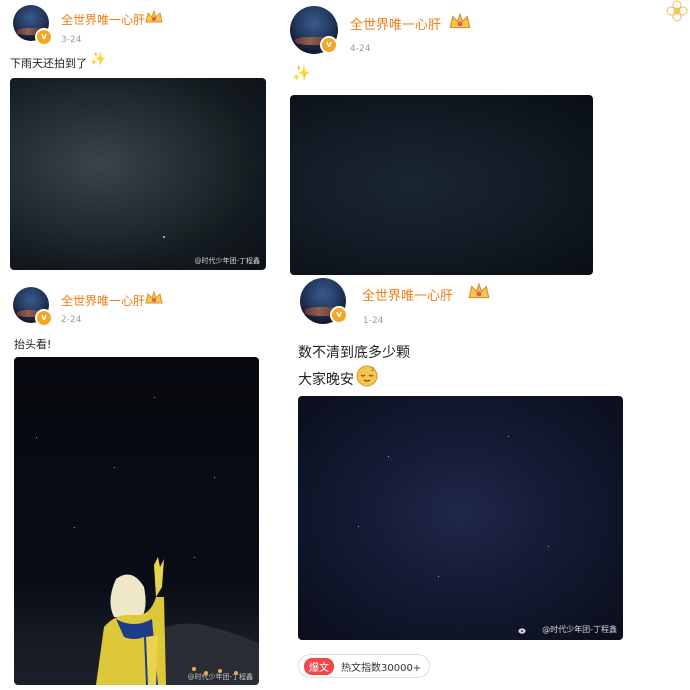 The height and width of the screenshot is (690, 690). Describe the element at coordinates (71, 40) in the screenshot. I see `post-date: 3-24` at that location.